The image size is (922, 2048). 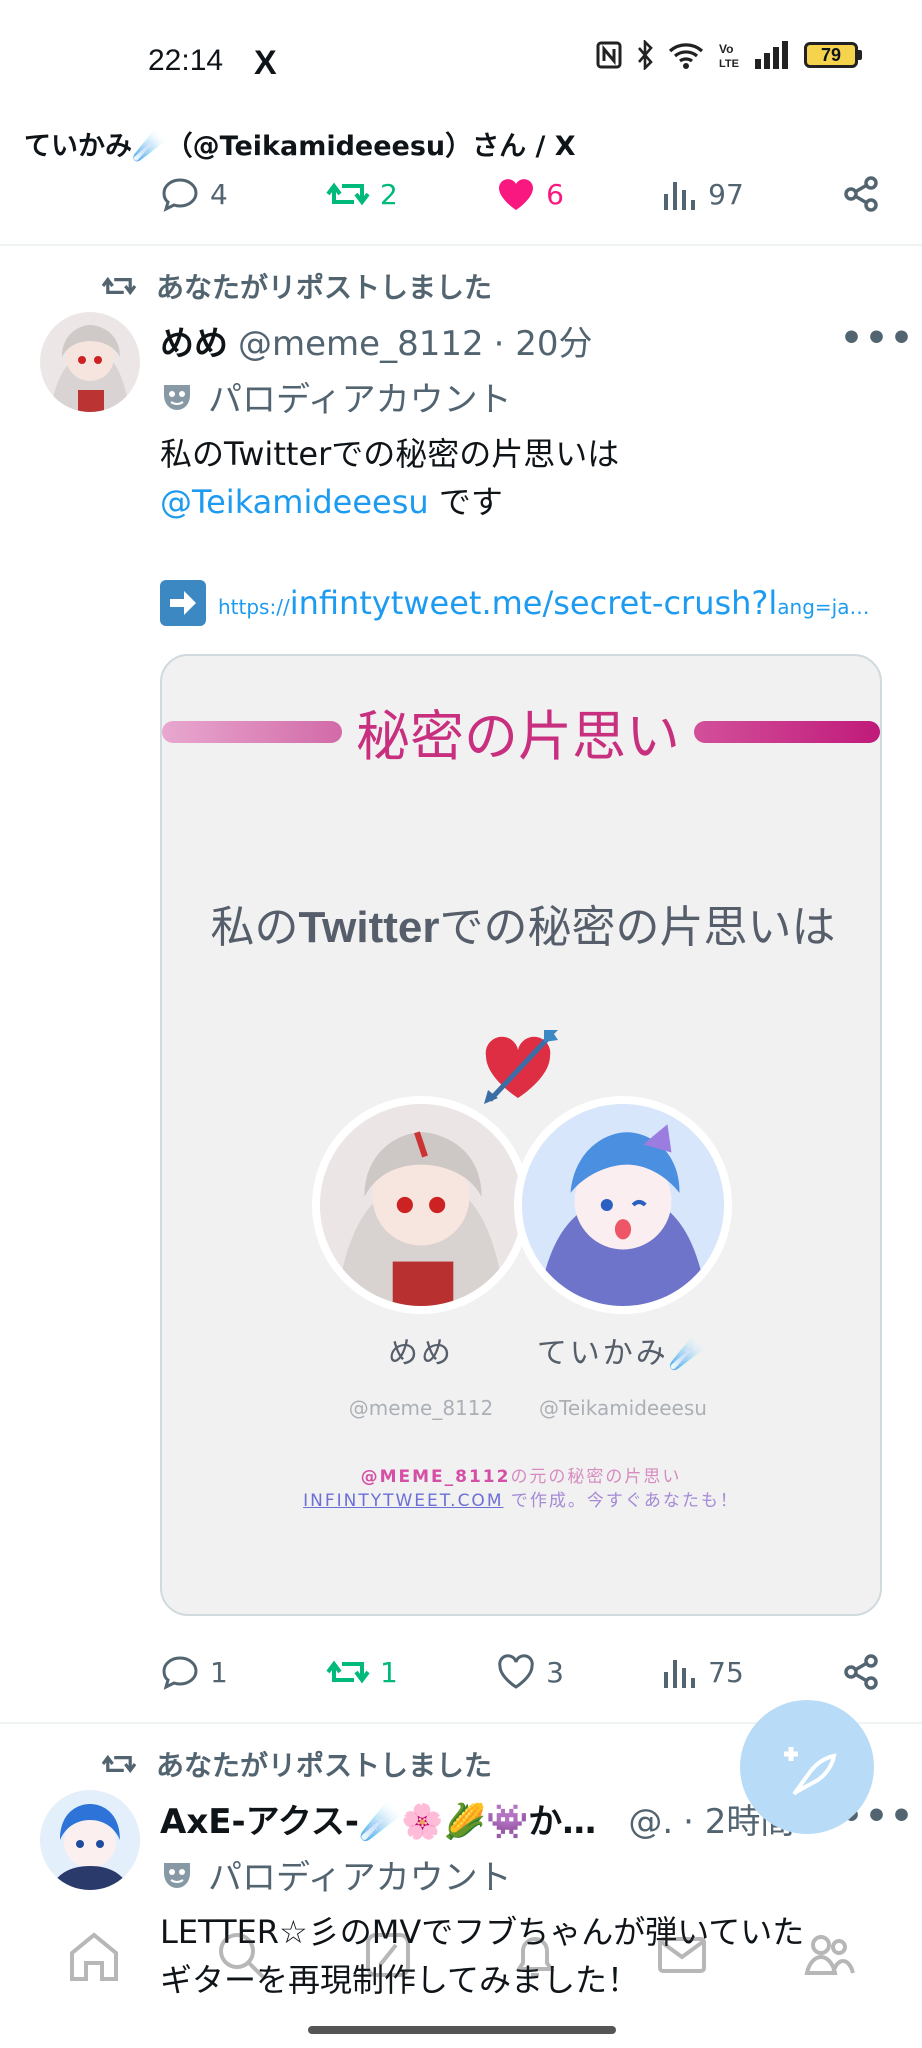 What do you see at coordinates (461, 1955) in the screenshot?
I see `bottom-nav` at bounding box center [461, 1955].